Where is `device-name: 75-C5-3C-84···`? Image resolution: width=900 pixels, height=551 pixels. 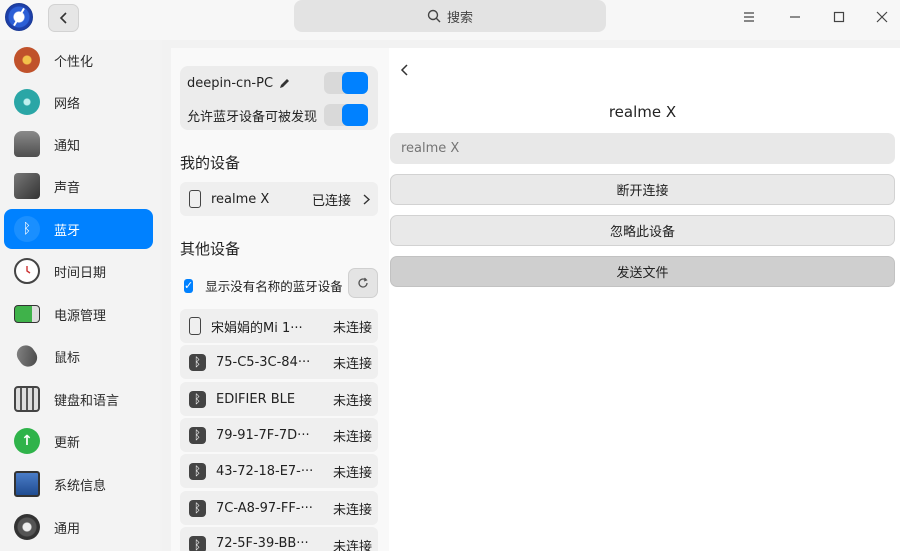
device-name: 75-C5-3C-84··· is located at coordinates (263, 362).